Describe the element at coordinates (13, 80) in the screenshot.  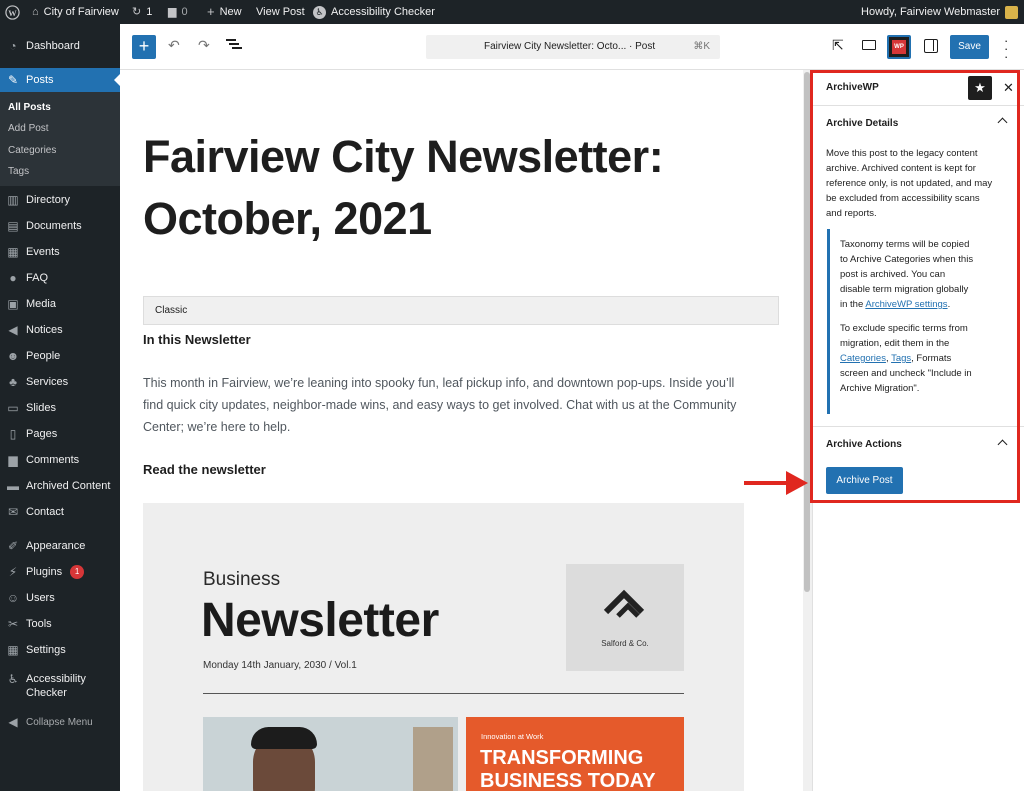
I see `pin-icon: ✎` at that location.